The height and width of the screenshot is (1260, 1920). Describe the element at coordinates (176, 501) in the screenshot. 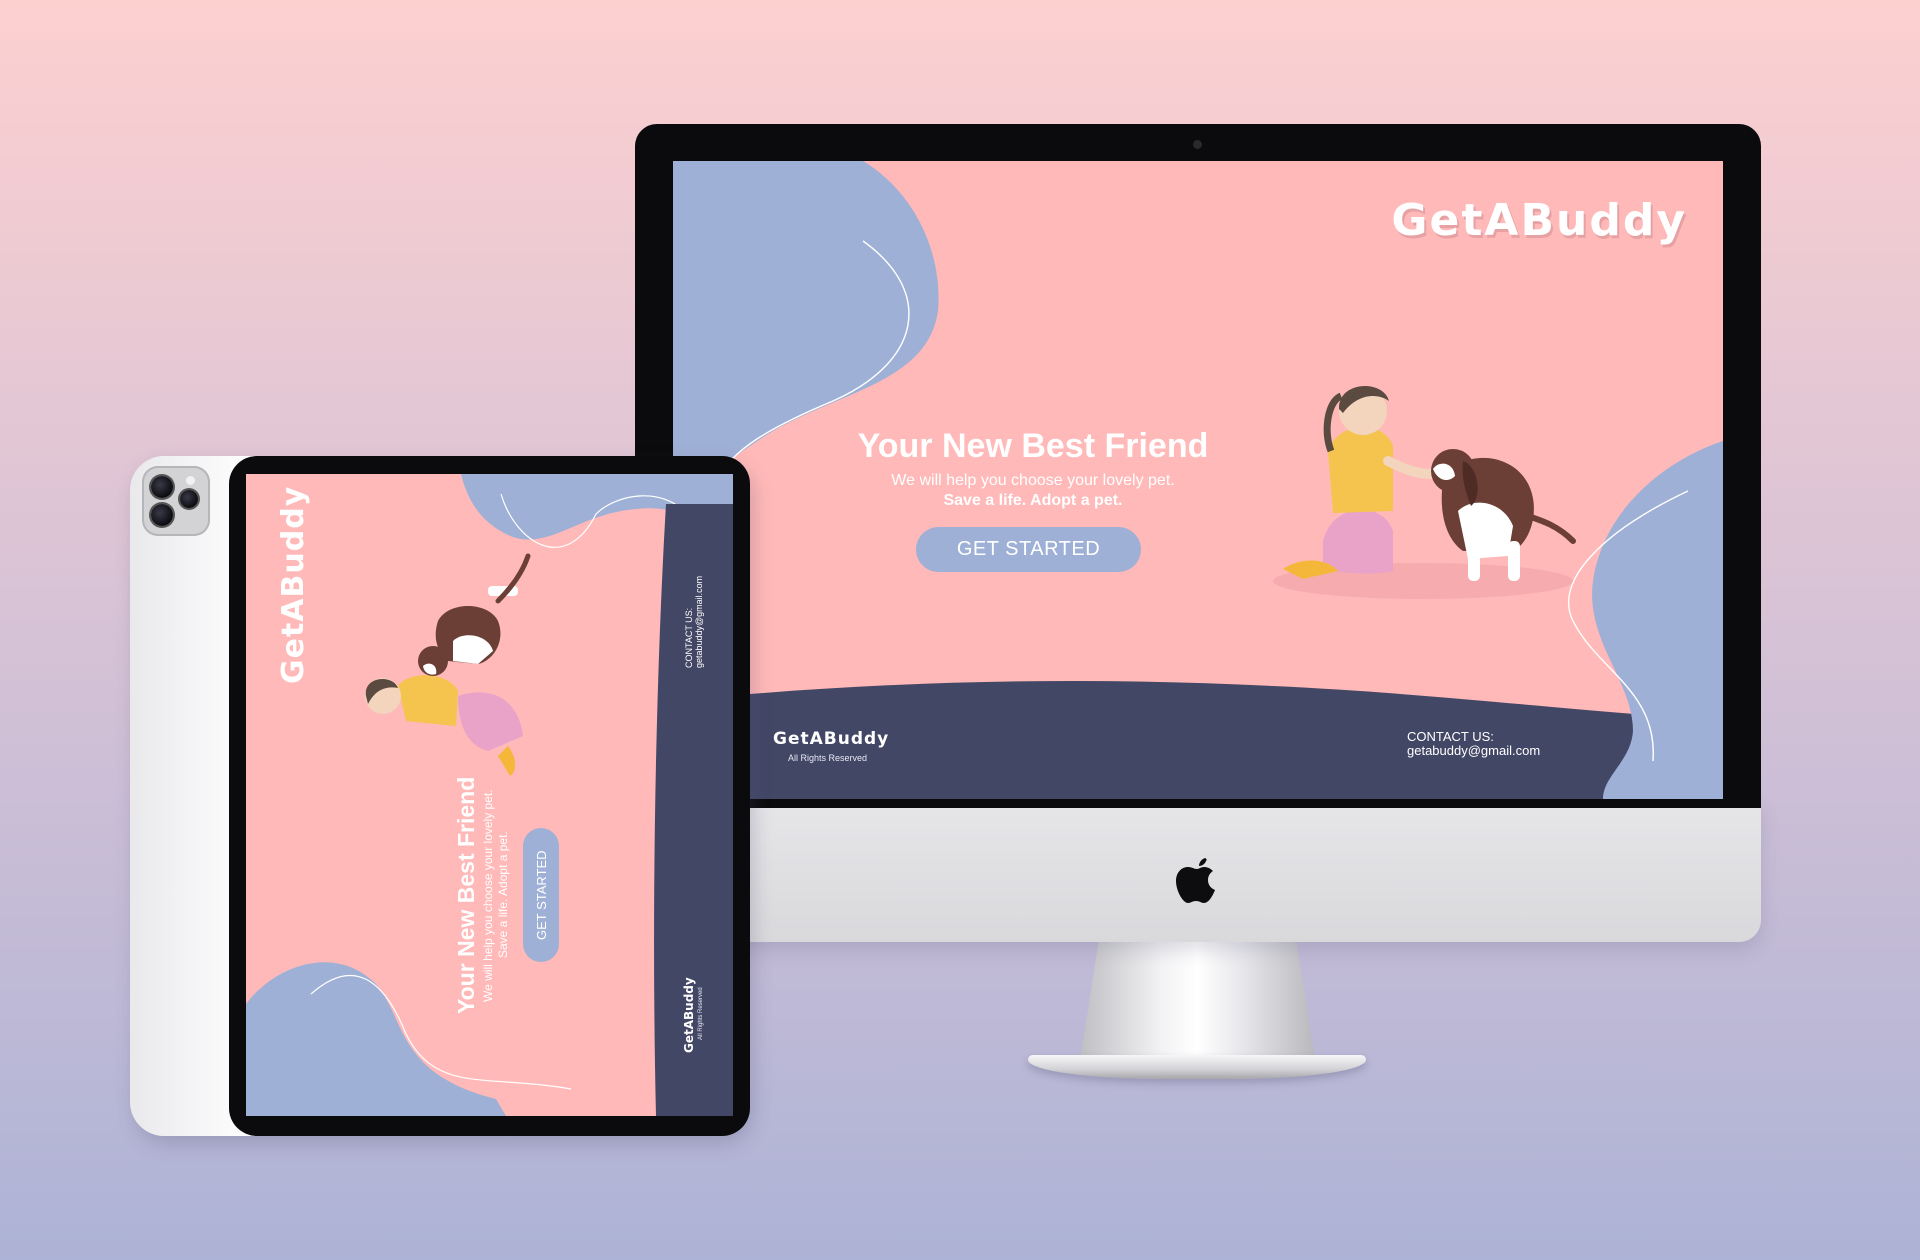

I see `ipad-camera-module` at that location.